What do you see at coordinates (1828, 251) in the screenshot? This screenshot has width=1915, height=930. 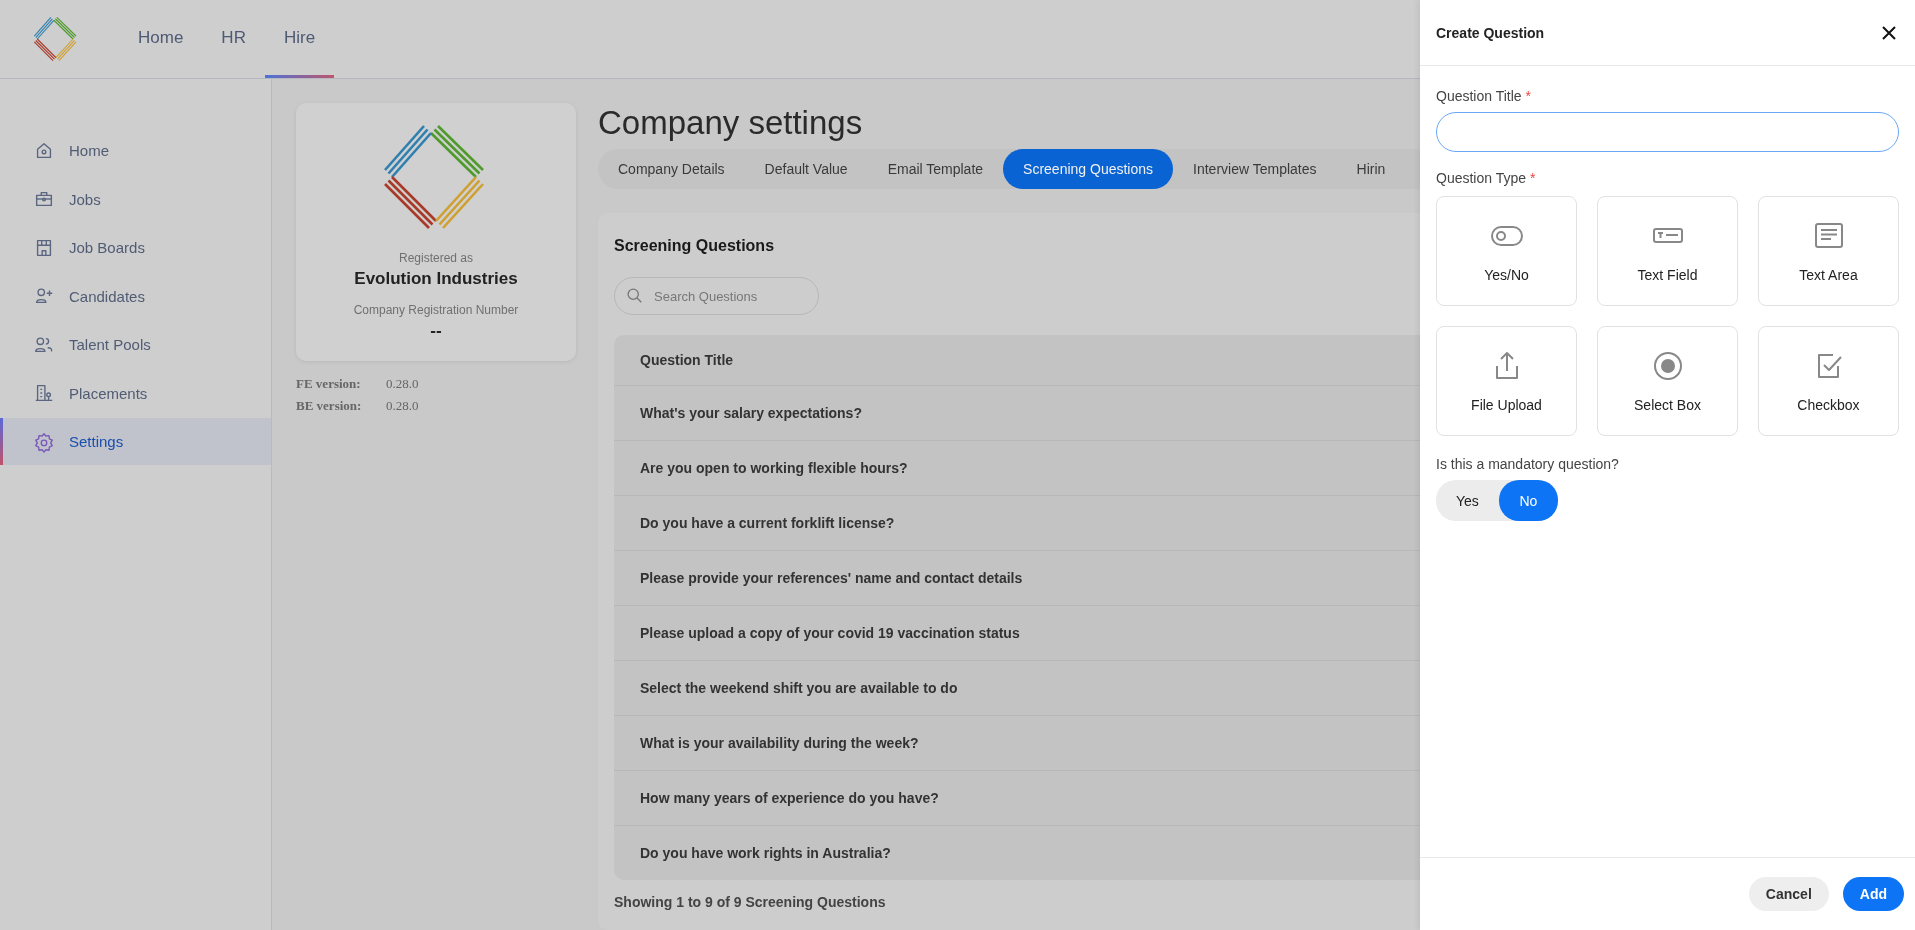 I see `question-type-option: Text Area` at bounding box center [1828, 251].